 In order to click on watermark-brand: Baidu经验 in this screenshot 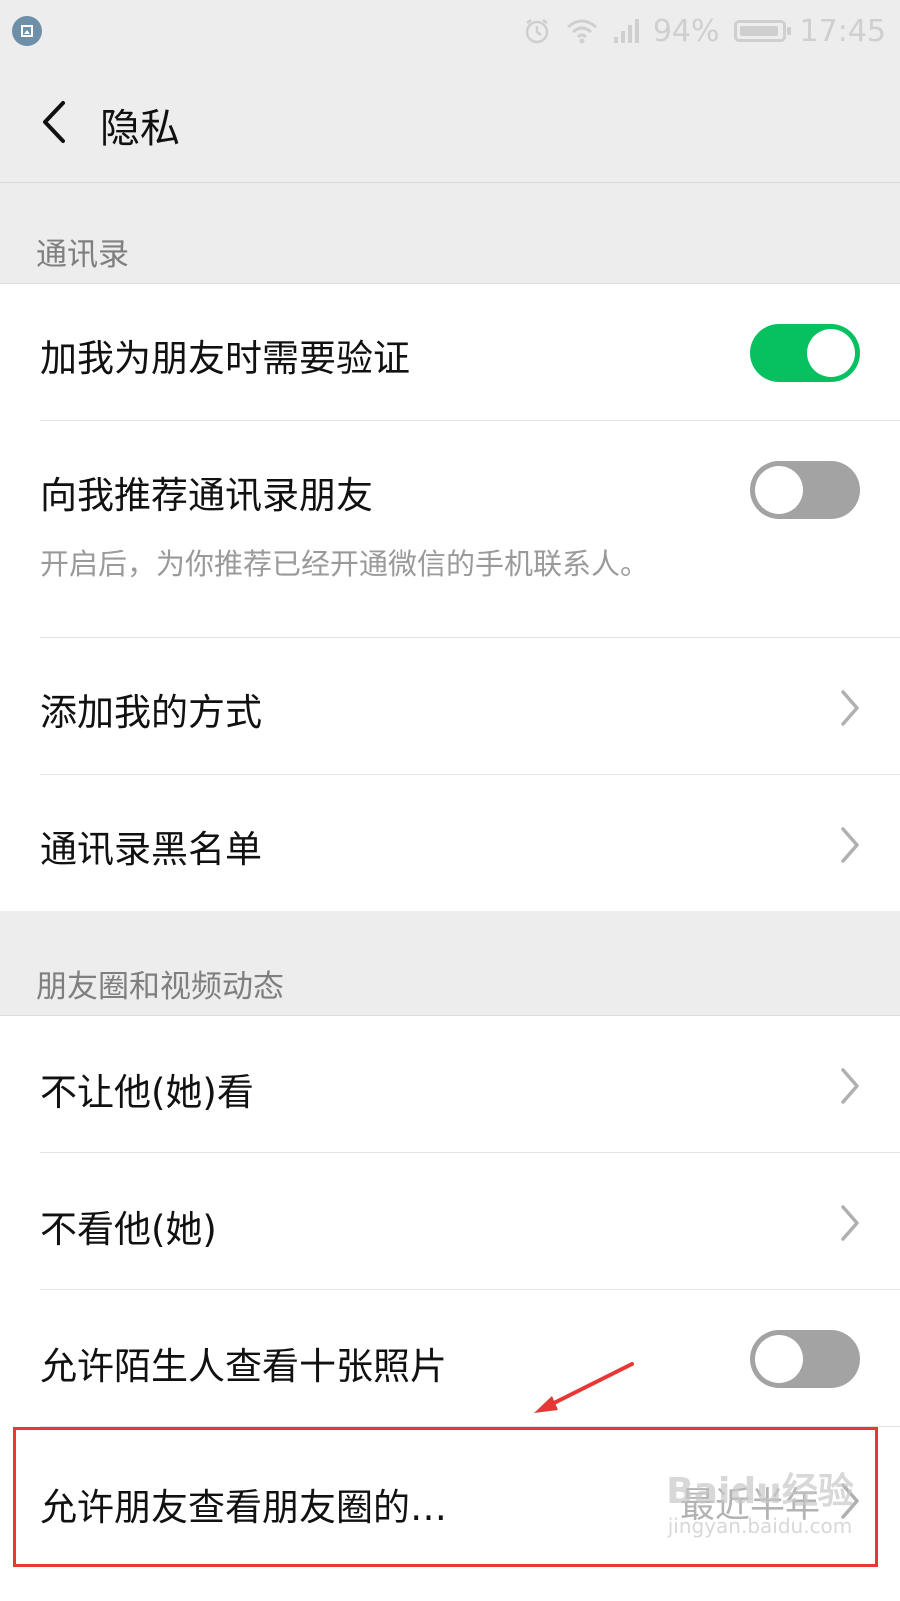, I will do `click(760, 1491)`.